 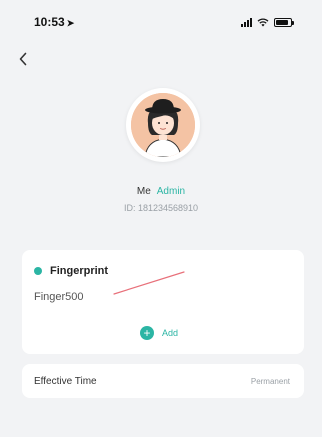 I want to click on avatar, so click(x=163, y=125).